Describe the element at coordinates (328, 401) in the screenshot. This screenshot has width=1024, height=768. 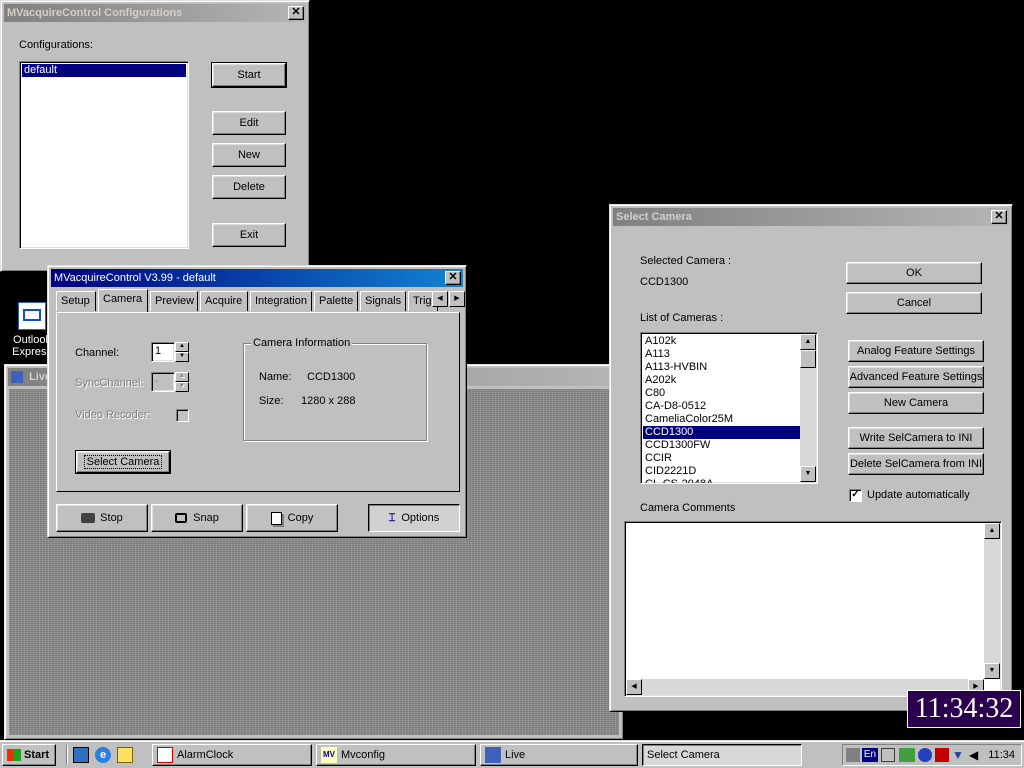
I see `camera-size-value: 1280 x 288` at that location.